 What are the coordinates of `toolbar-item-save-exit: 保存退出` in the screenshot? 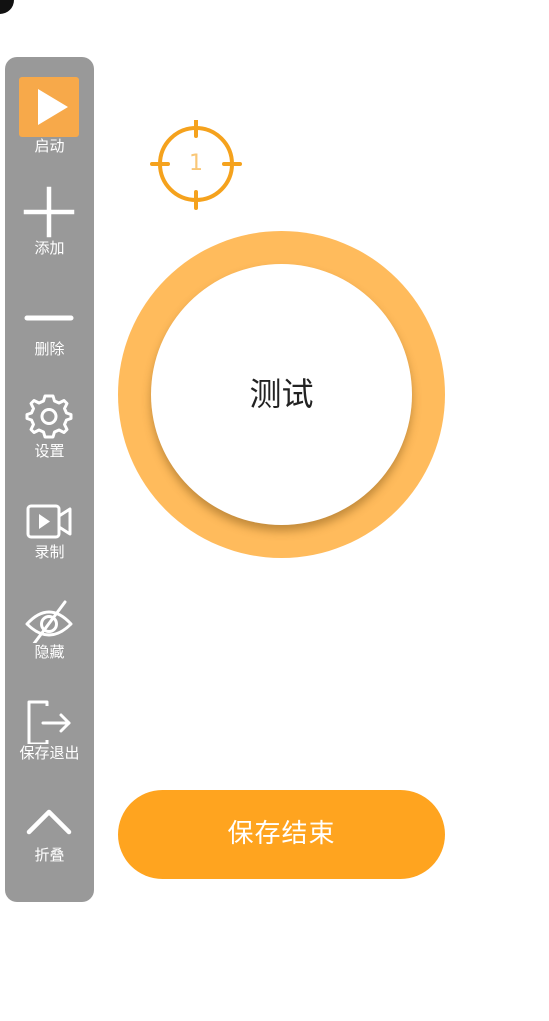 It's located at (49, 733).